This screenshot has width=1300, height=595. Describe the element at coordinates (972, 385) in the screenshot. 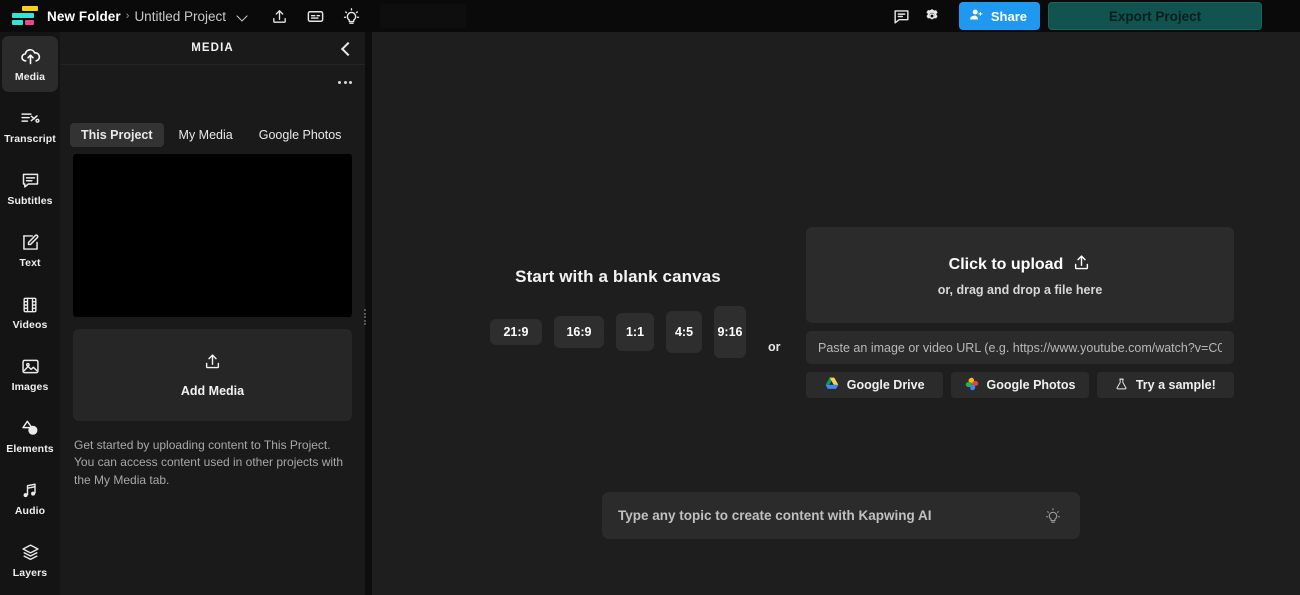

I see `google-photos-icon` at that location.